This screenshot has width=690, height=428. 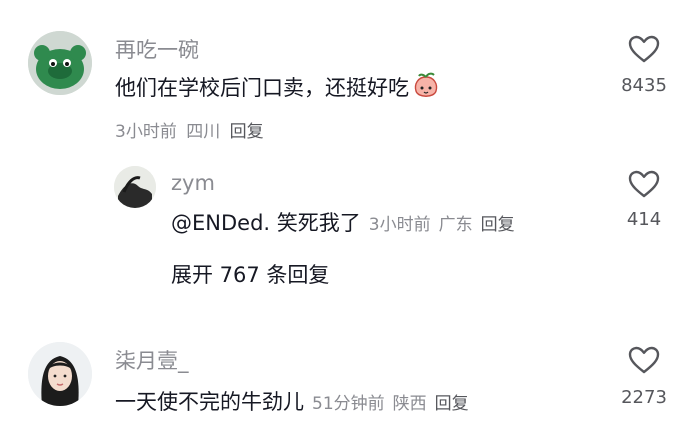 I want to click on reply-text: @ENDed. 笑死我了 3小时前 广东 回复, so click(x=343, y=222).